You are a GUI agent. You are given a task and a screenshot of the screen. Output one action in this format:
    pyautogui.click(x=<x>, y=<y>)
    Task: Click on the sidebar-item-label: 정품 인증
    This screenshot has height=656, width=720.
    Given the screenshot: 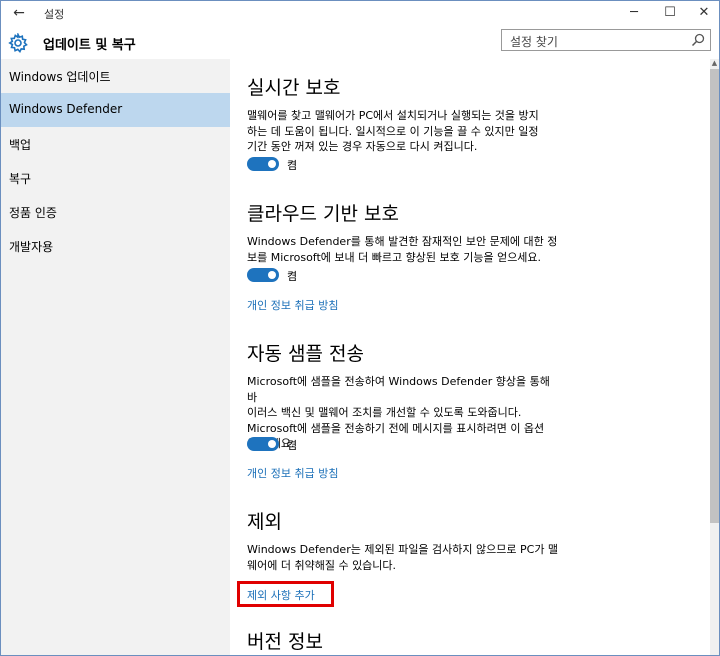 What is the action you would take?
    pyautogui.click(x=33, y=213)
    